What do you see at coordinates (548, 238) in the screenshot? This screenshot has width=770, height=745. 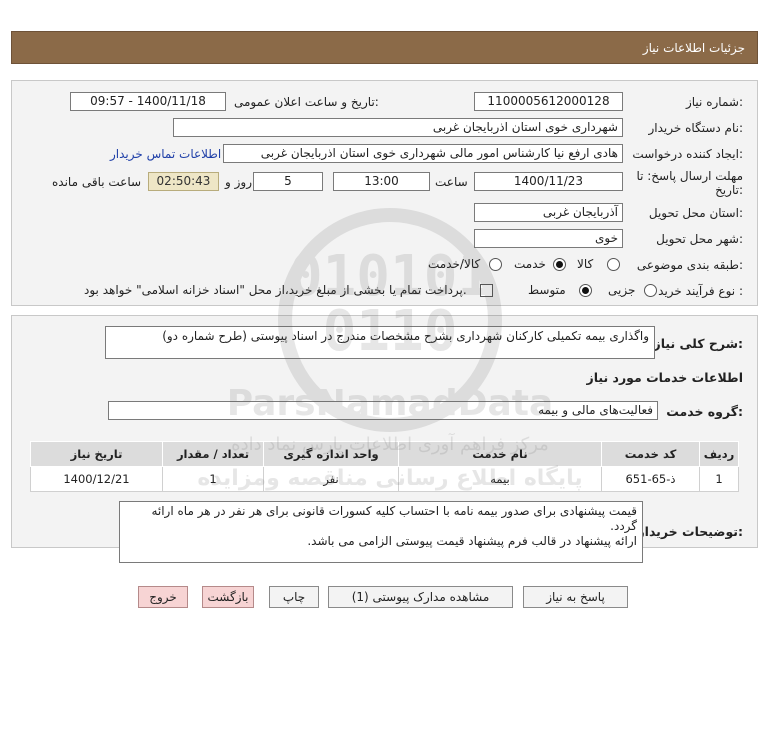 I see `city-field: خوی` at bounding box center [548, 238].